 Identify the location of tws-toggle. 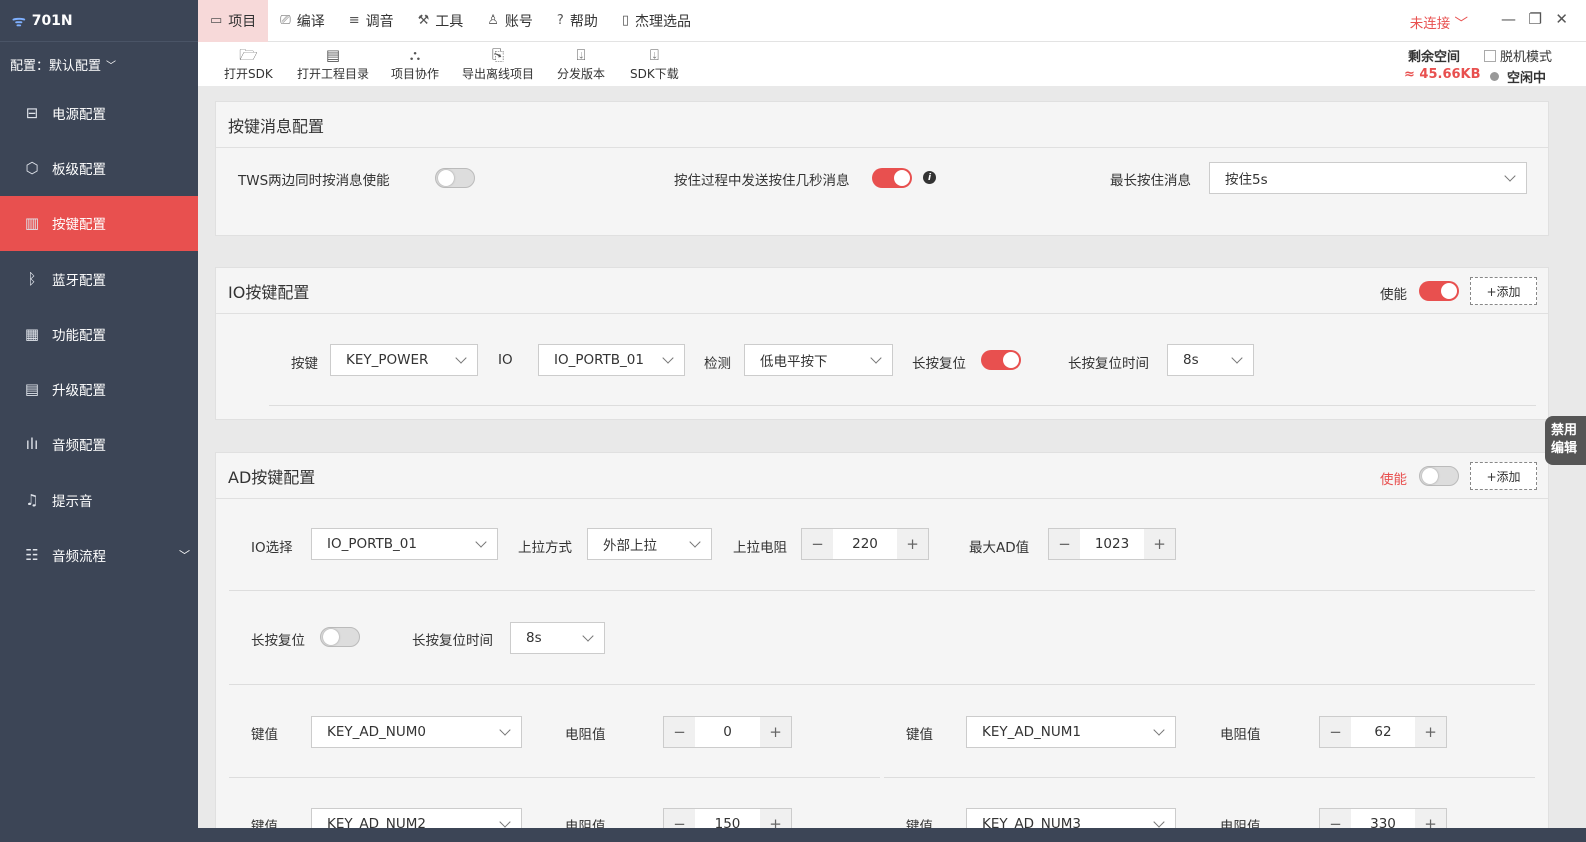
(455, 178).